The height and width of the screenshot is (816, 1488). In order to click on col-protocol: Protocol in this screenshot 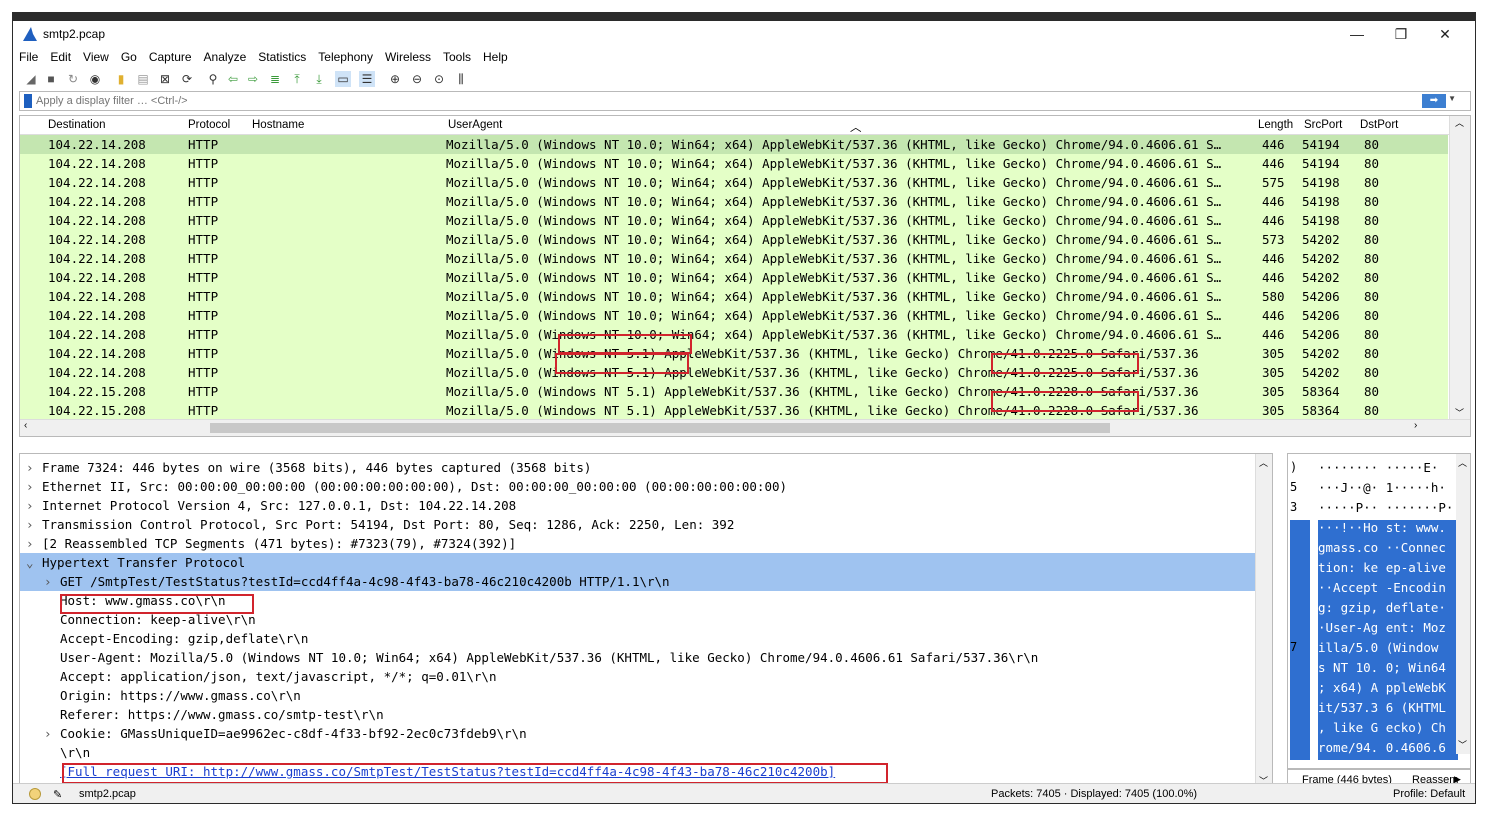, I will do `click(209, 125)`.